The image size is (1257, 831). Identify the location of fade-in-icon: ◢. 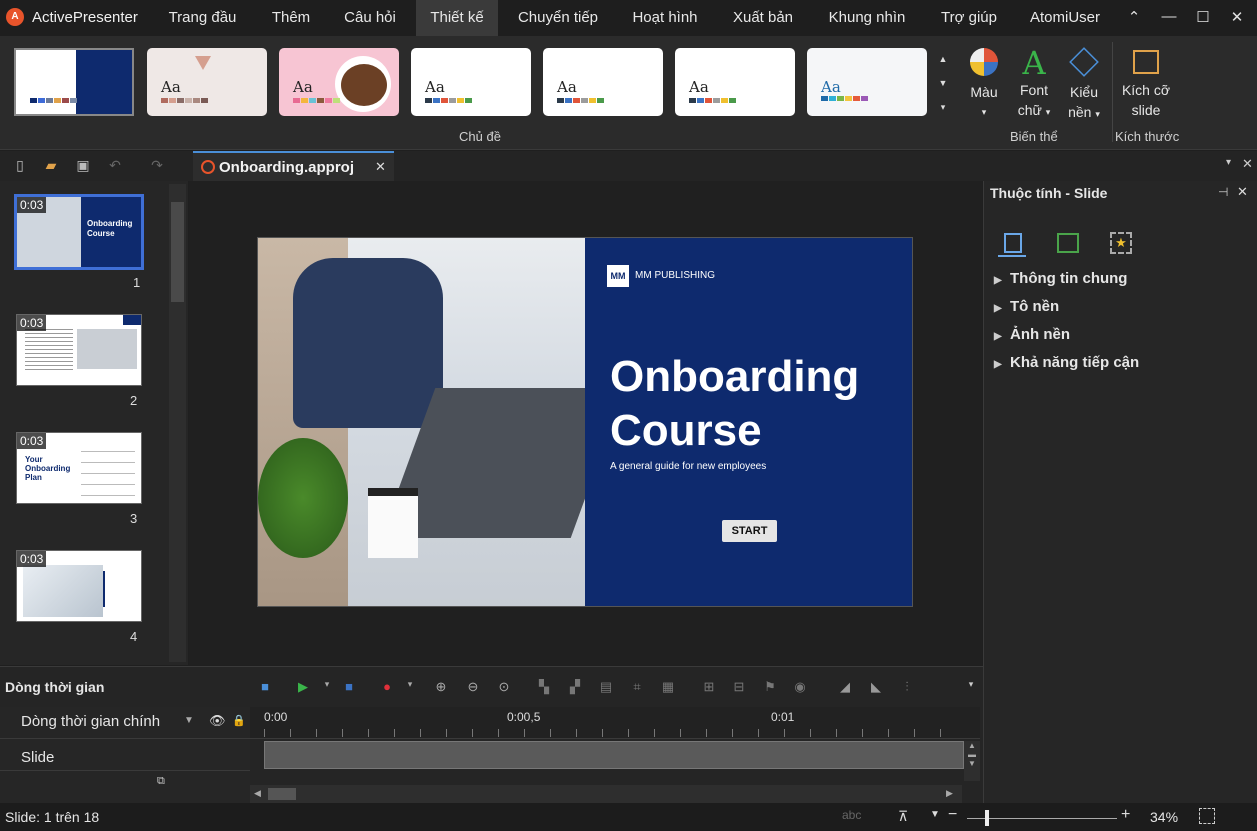
(845, 688).